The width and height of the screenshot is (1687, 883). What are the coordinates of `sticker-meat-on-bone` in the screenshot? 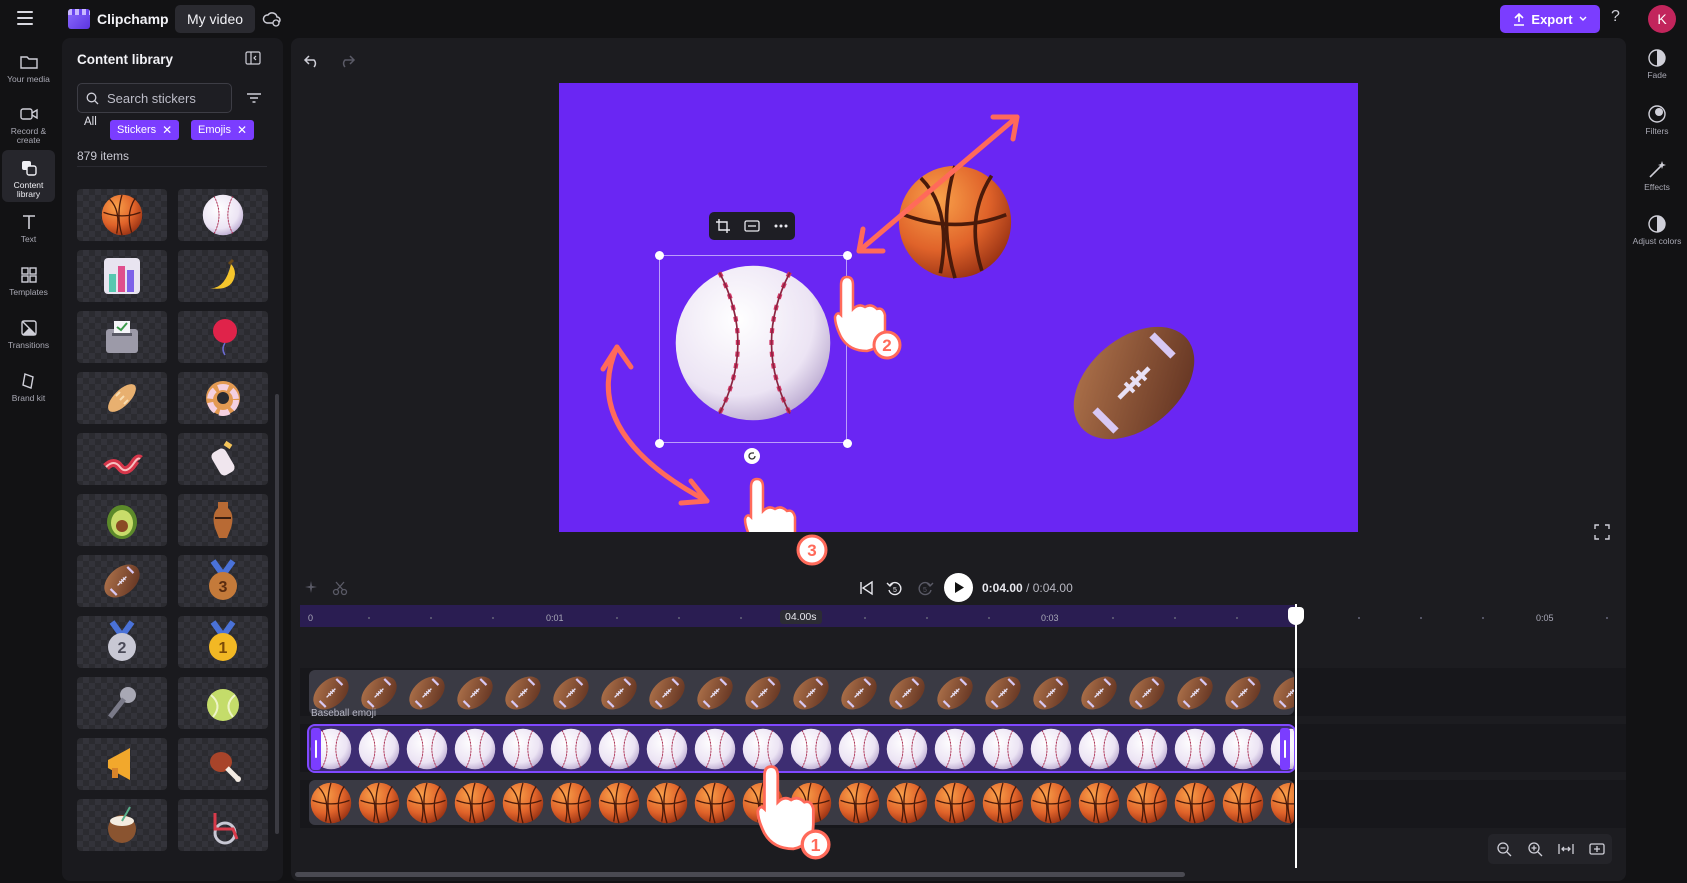 It's located at (223, 764).